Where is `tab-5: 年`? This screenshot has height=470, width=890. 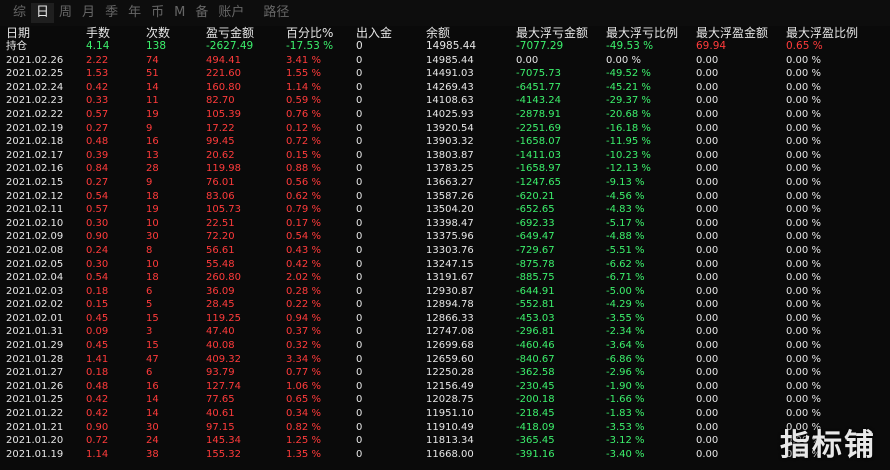
tab-5: 年 is located at coordinates (134, 13).